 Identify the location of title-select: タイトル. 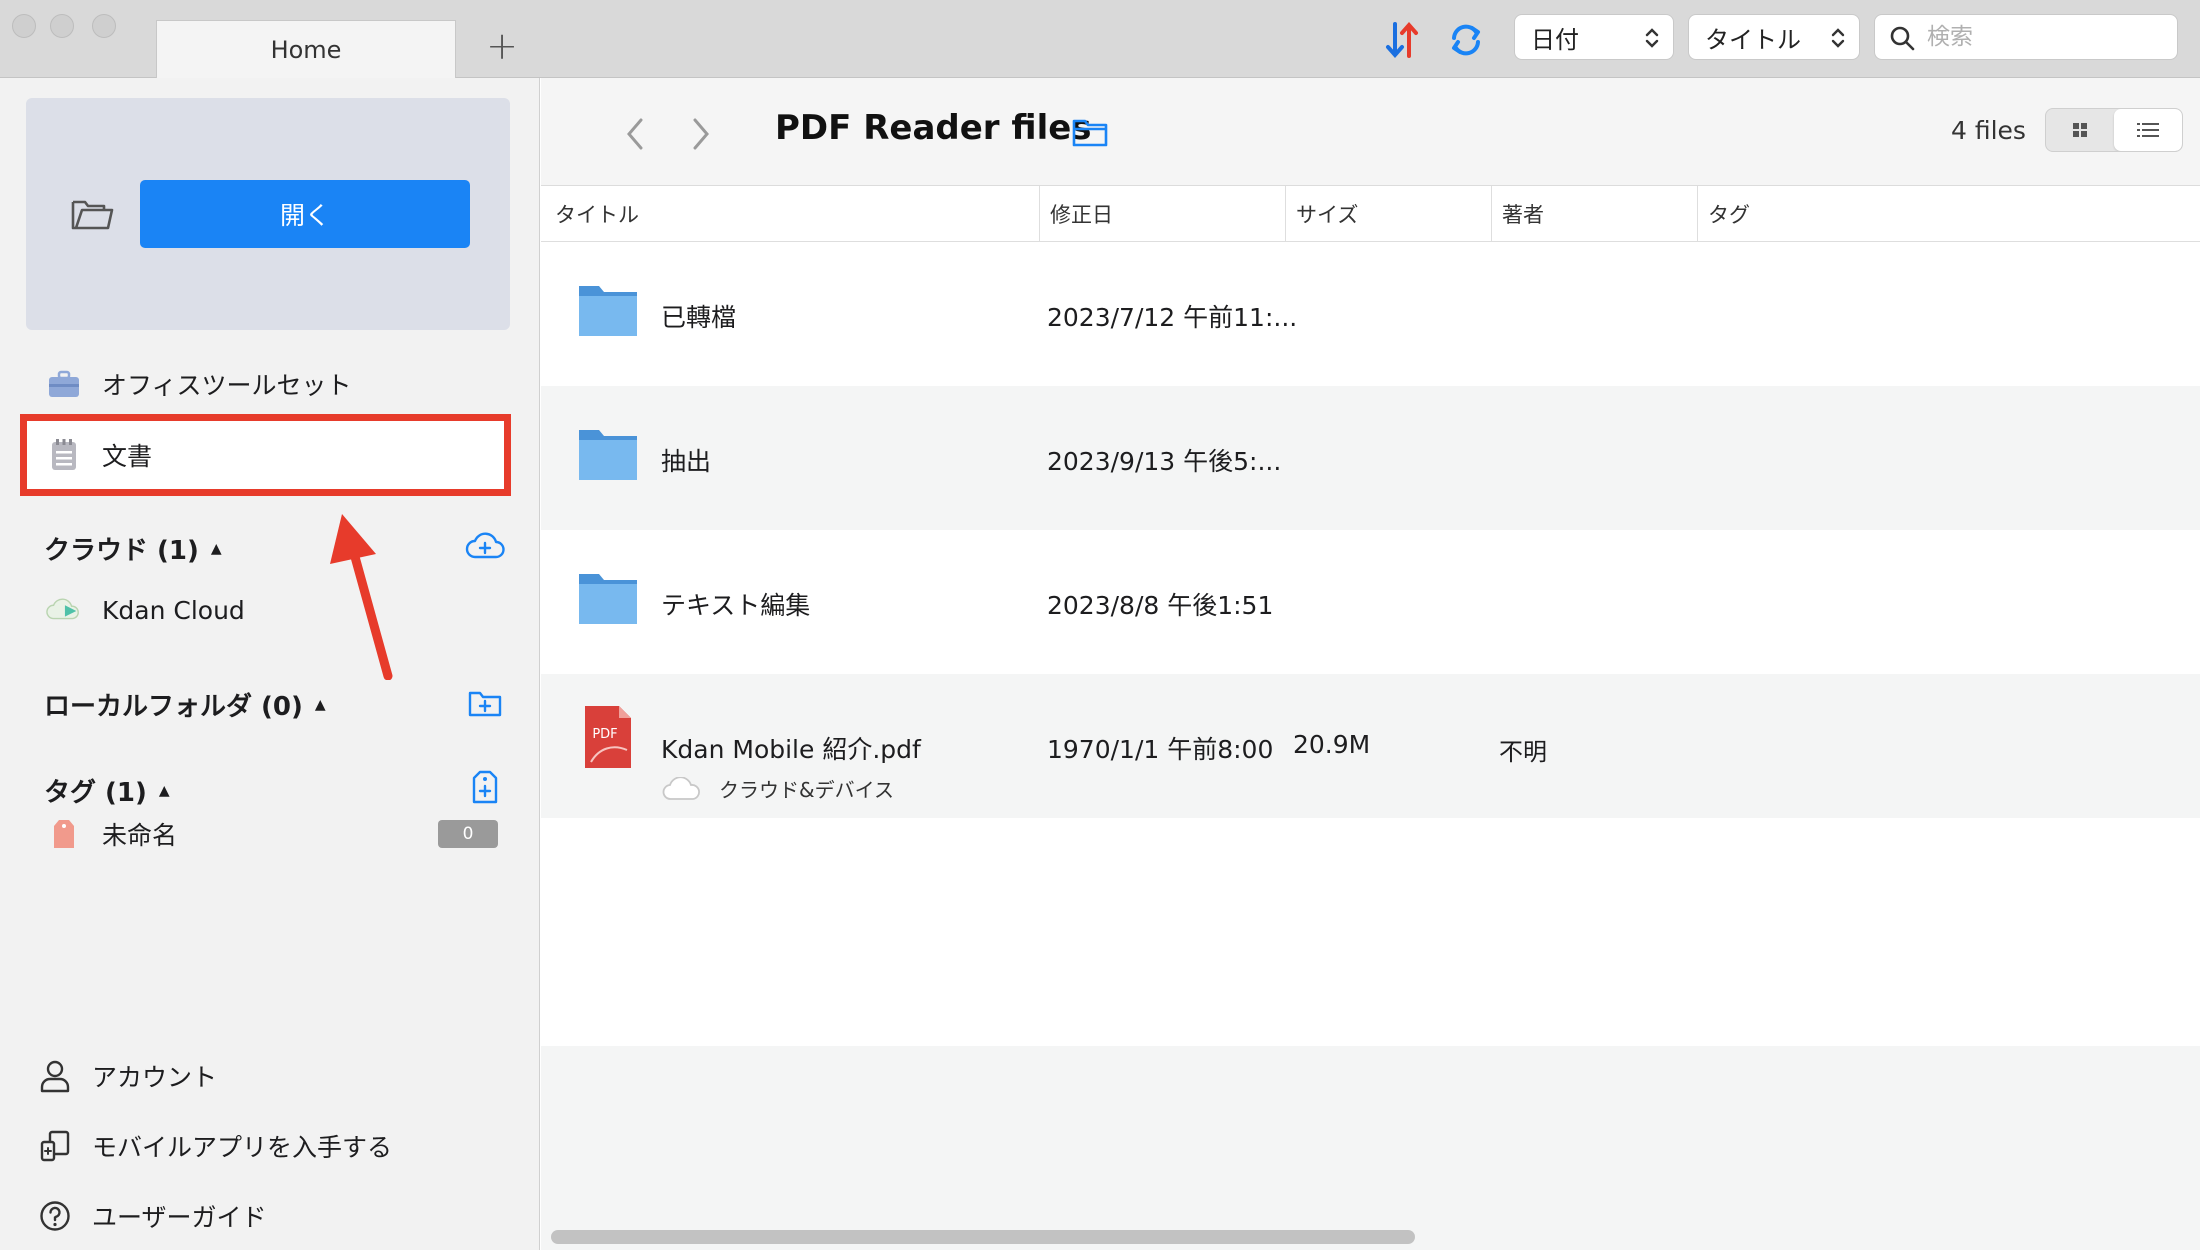
(1774, 37).